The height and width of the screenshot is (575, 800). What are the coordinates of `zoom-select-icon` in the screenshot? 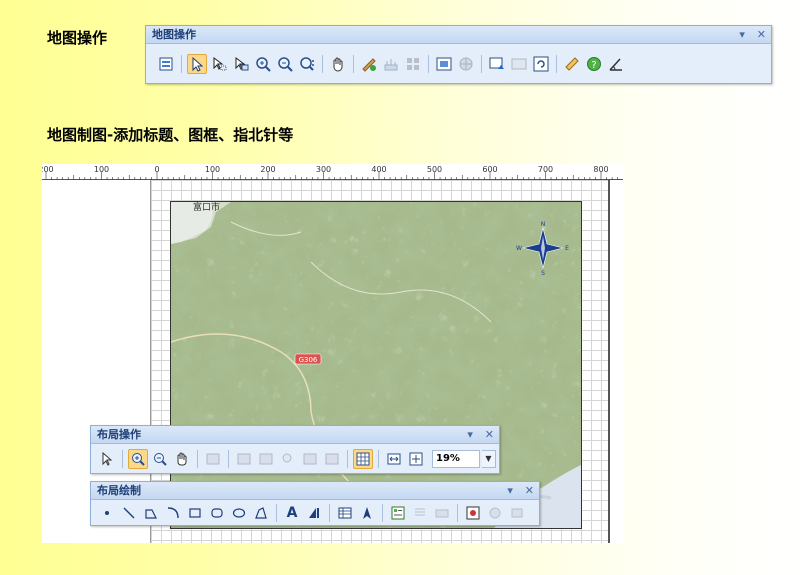 It's located at (219, 64).